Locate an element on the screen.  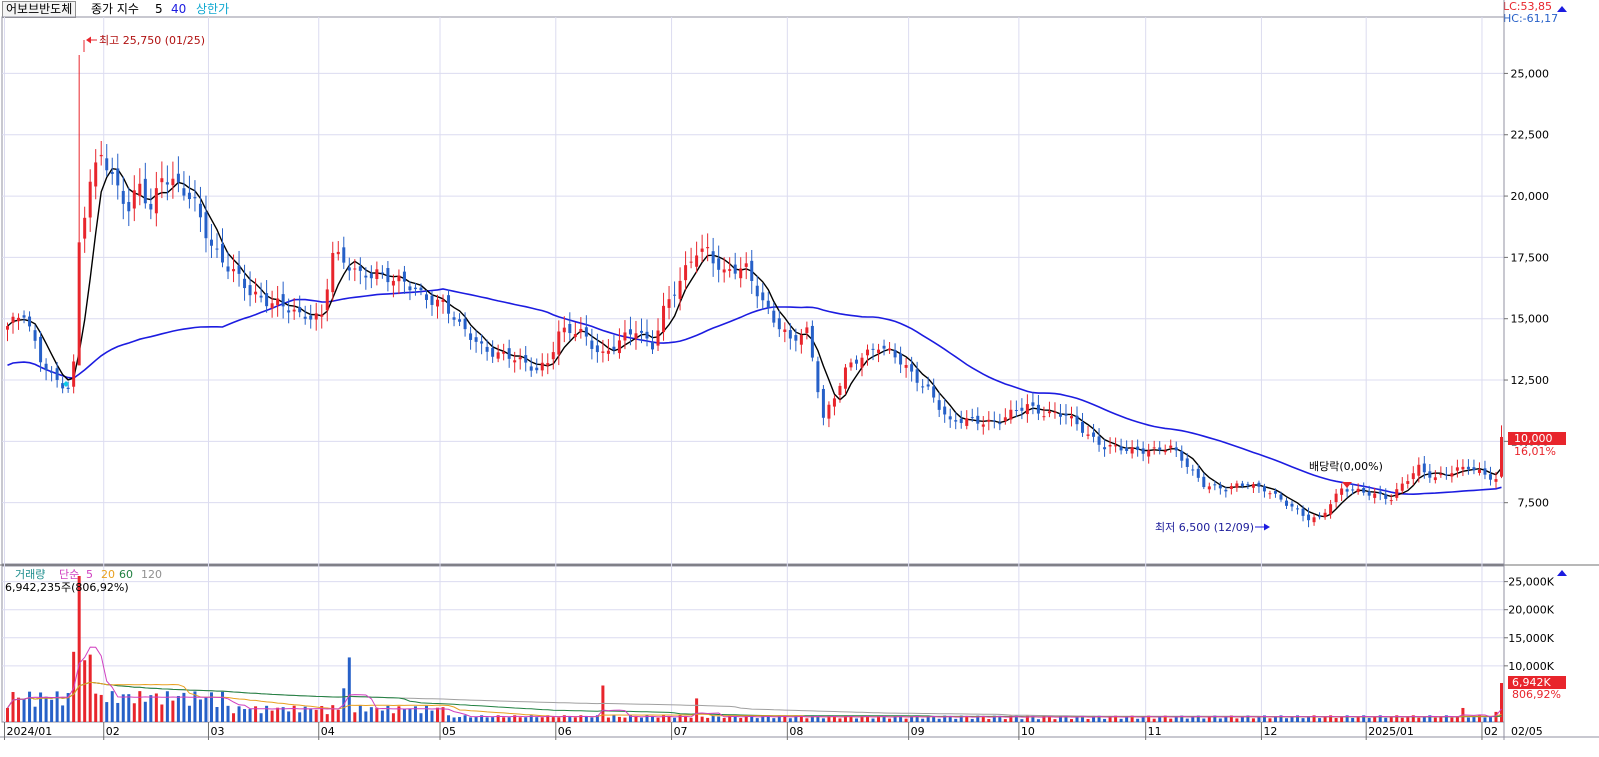
high-annotation: 최고 25,750 (01/25) is located at coordinates (144, 43).